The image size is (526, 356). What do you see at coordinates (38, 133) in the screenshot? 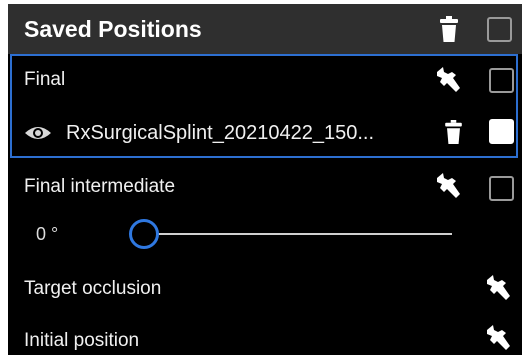
I see `eye-icon` at bounding box center [38, 133].